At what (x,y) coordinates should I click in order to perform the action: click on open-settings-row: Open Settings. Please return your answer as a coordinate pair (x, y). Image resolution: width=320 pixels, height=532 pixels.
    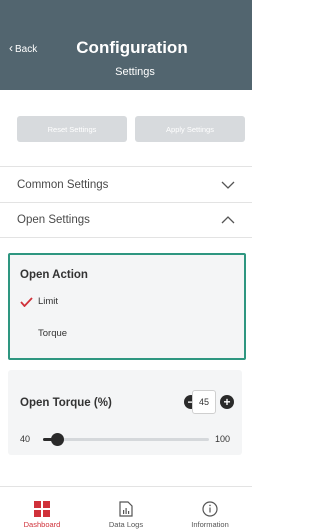
    Looking at the image, I should click on (126, 220).